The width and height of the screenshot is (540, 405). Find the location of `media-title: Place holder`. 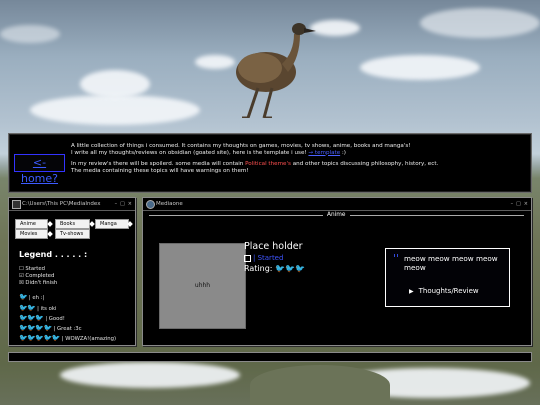

media-title: Place holder is located at coordinates (273, 246).